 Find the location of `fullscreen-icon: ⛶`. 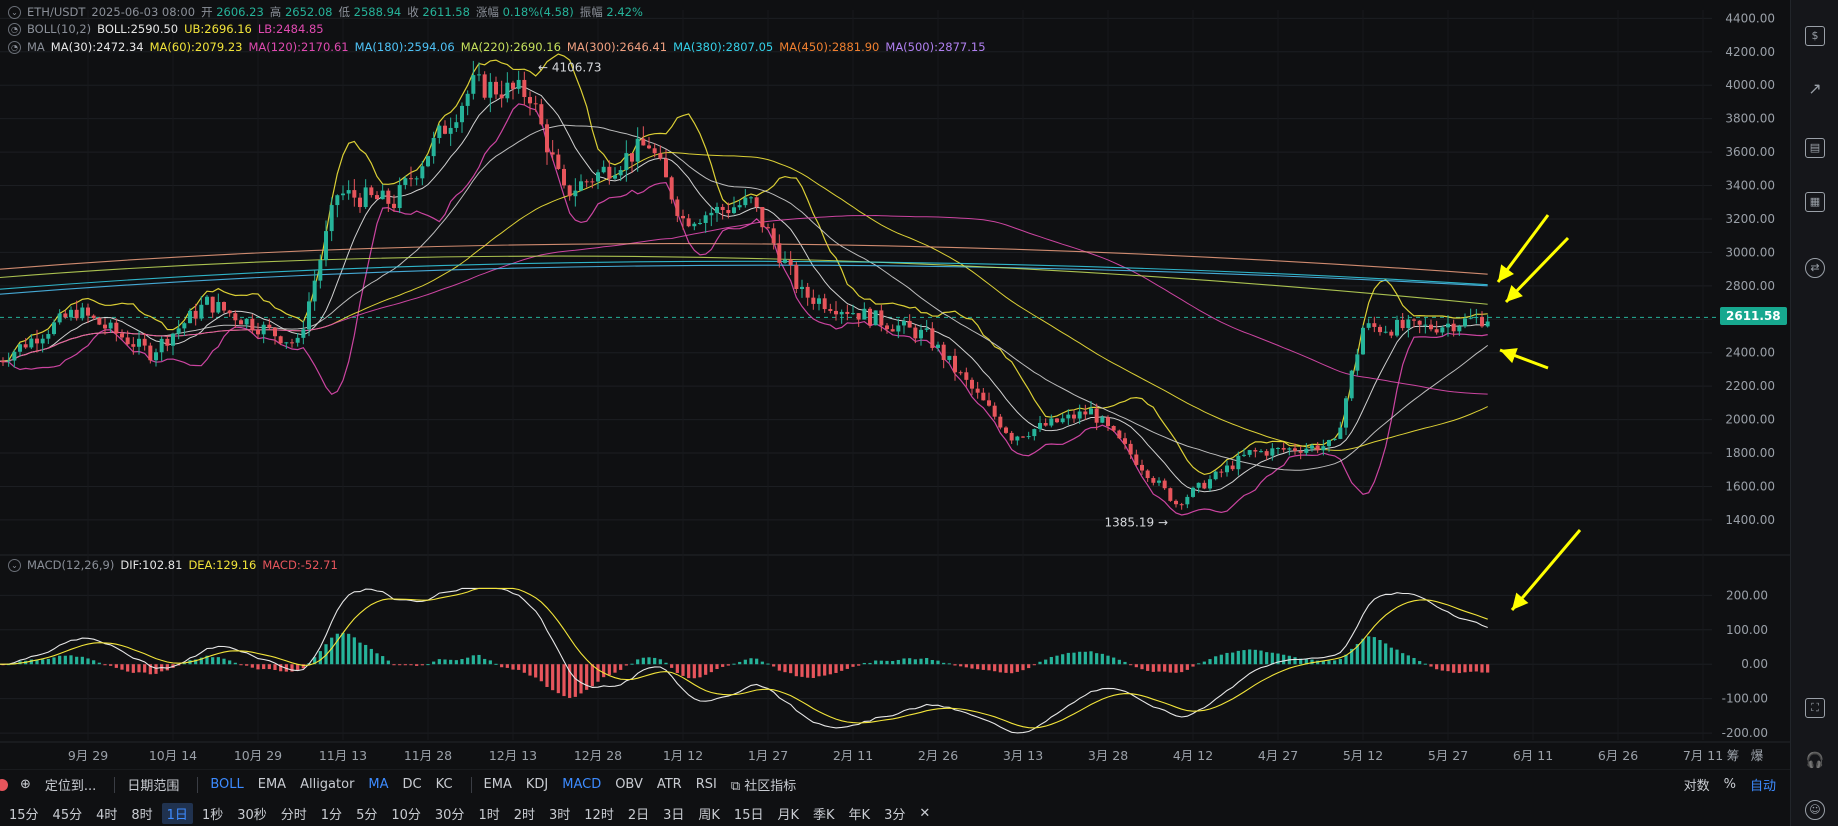

fullscreen-icon: ⛶ is located at coordinates (1815, 708).